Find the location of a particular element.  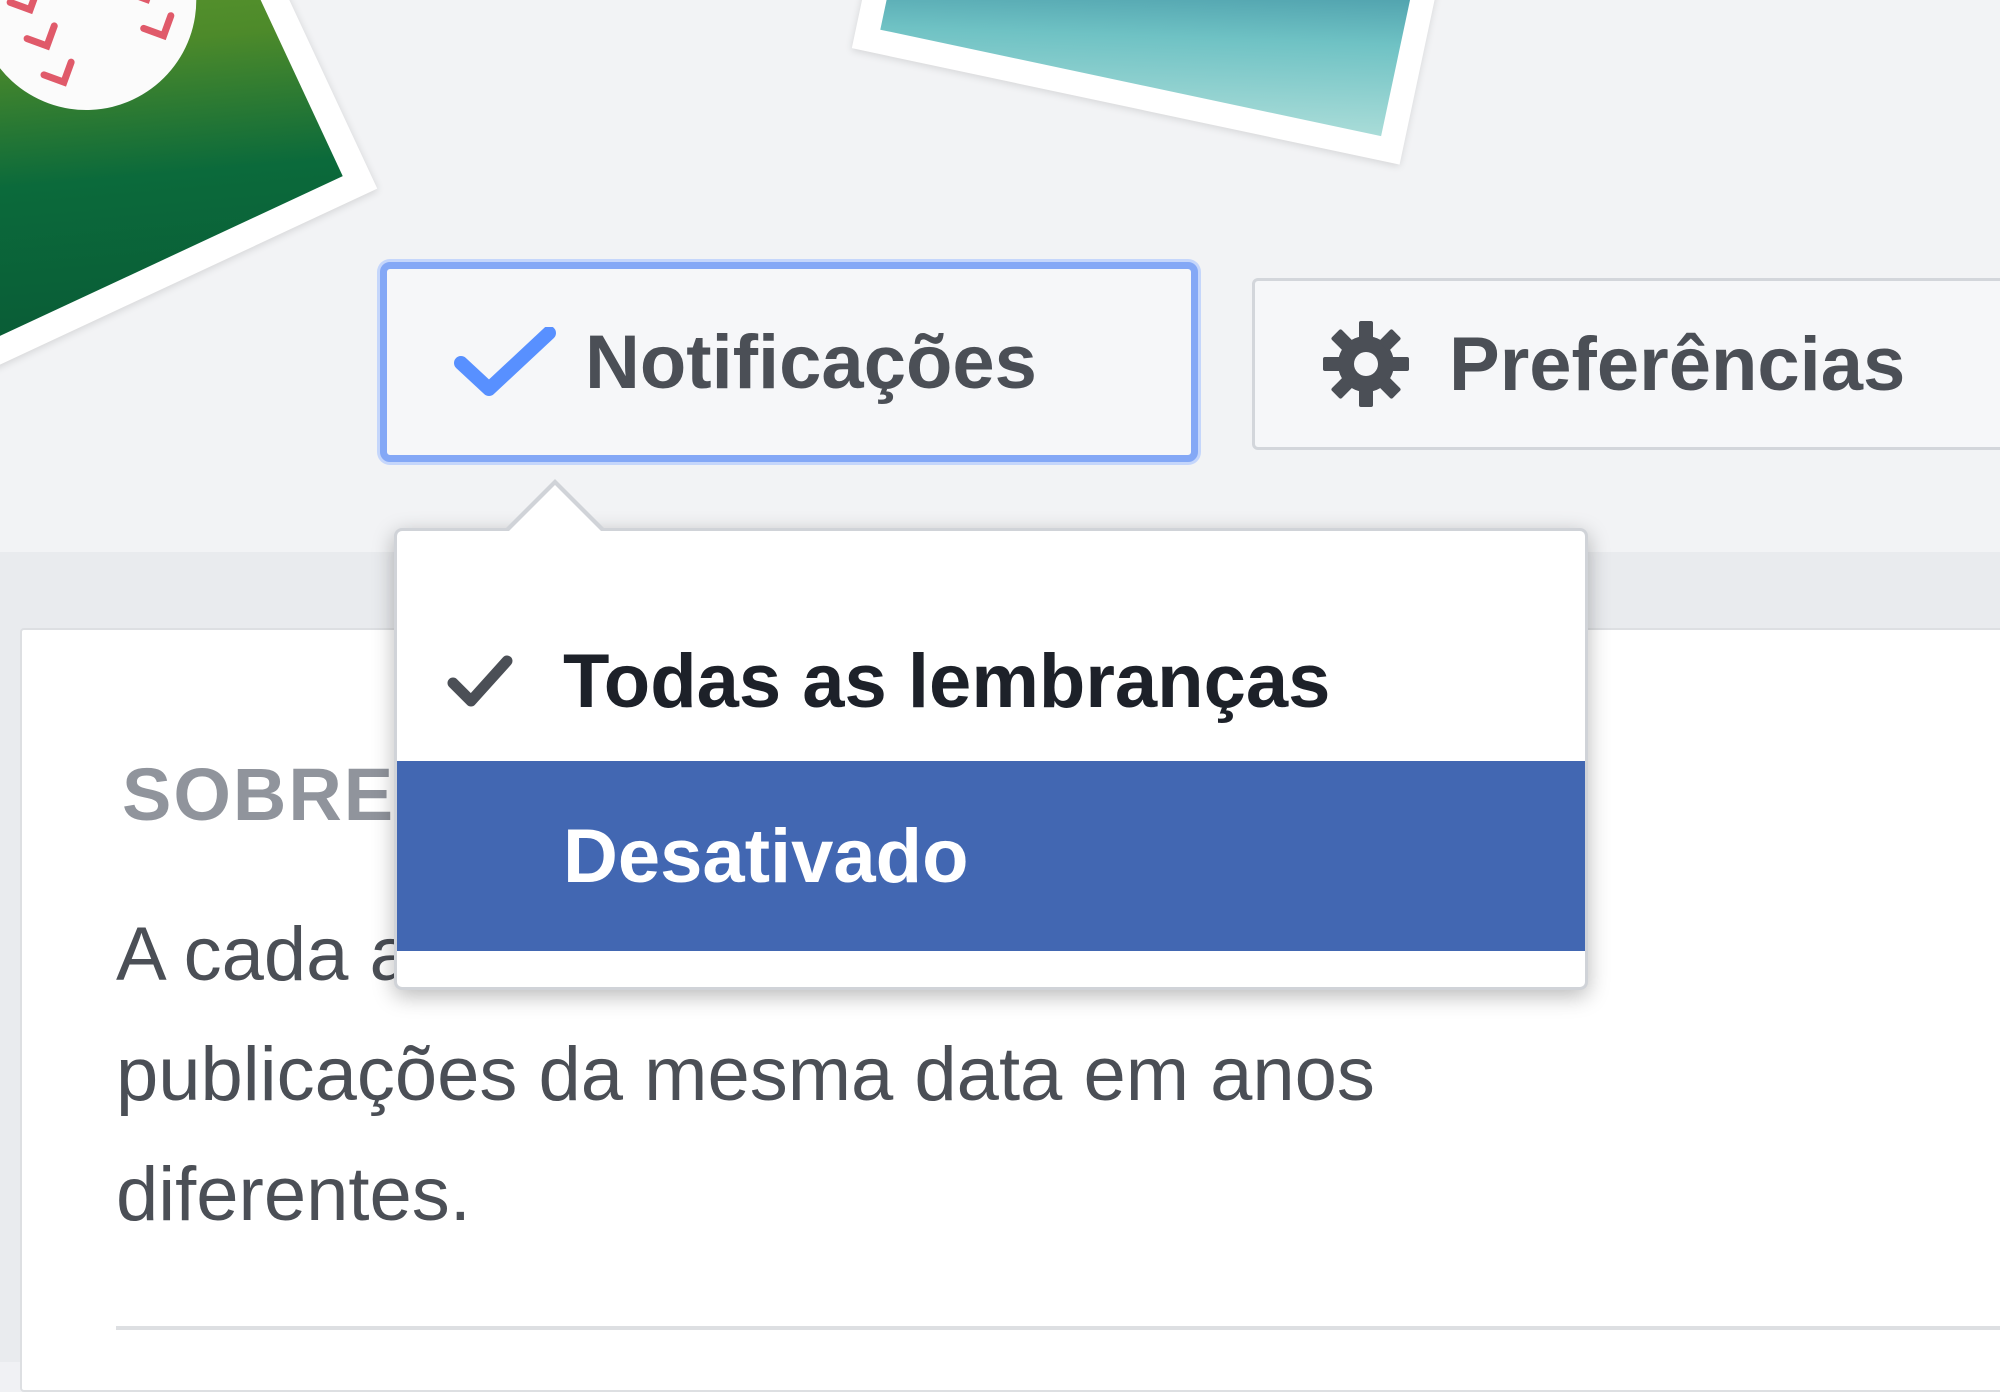

baseball-illustration is located at coordinates (116, 73).